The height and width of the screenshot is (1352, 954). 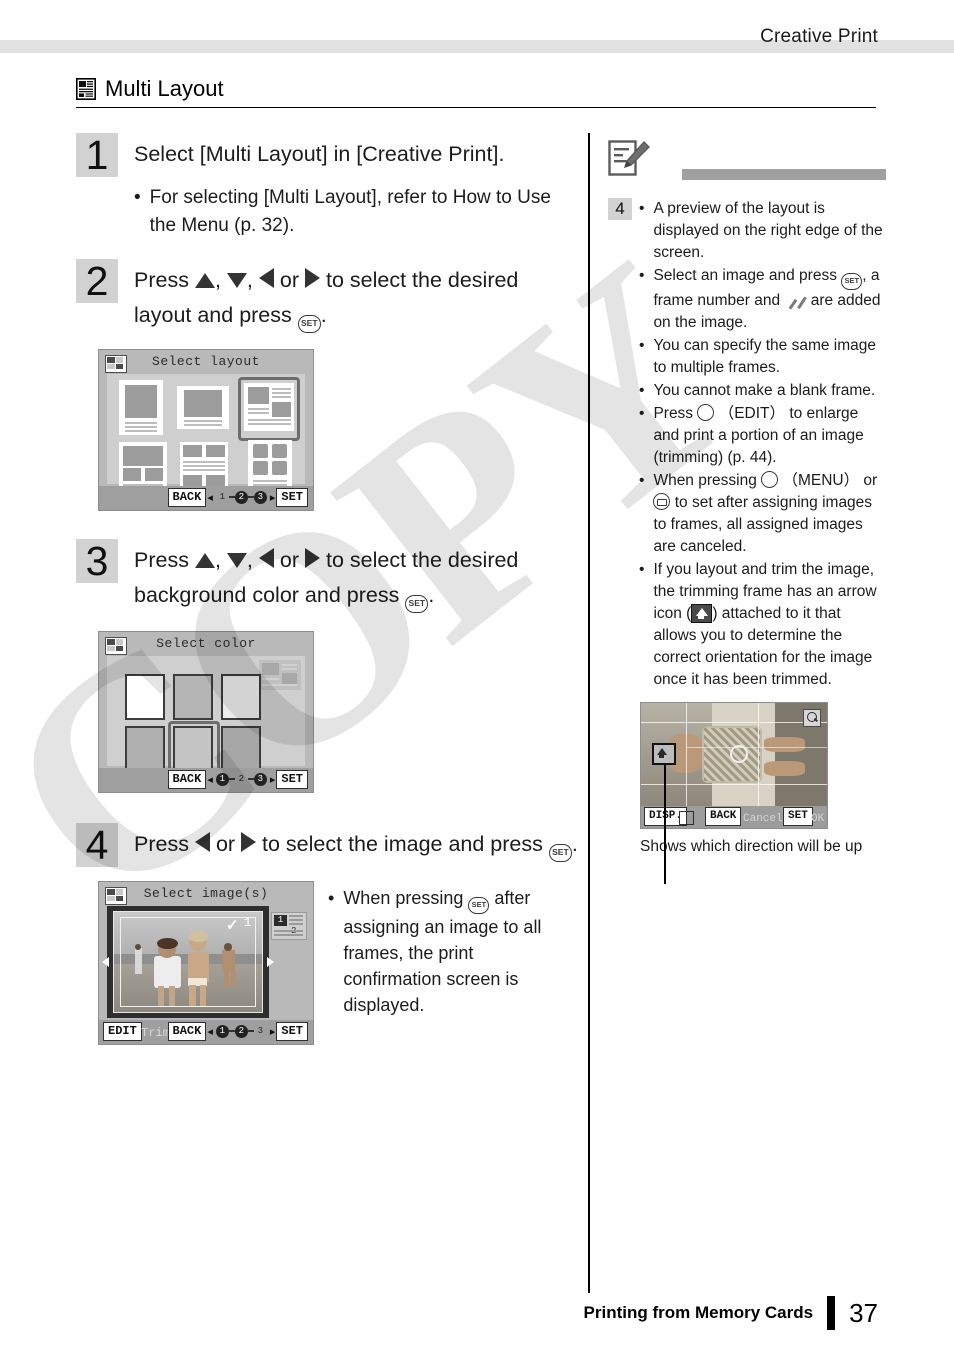 What do you see at coordinates (403, 897) in the screenshot?
I see `step-4-note-pre: When pressing` at bounding box center [403, 897].